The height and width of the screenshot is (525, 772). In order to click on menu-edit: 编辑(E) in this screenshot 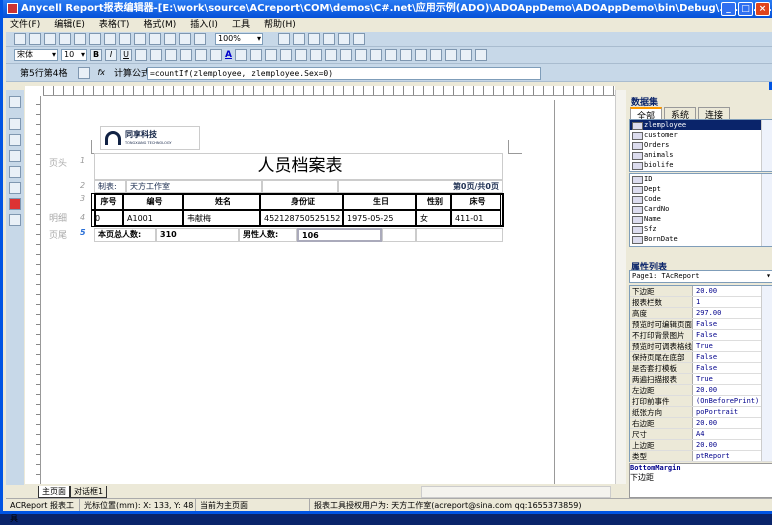, I will do `click(69, 25)`.